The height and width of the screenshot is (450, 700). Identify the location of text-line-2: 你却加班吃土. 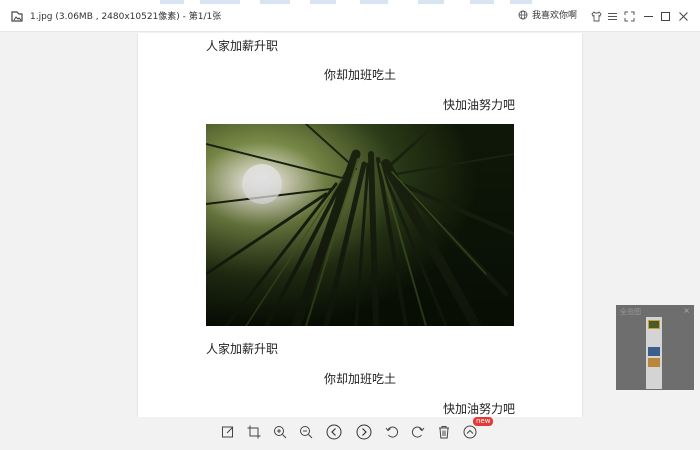
(360, 75).